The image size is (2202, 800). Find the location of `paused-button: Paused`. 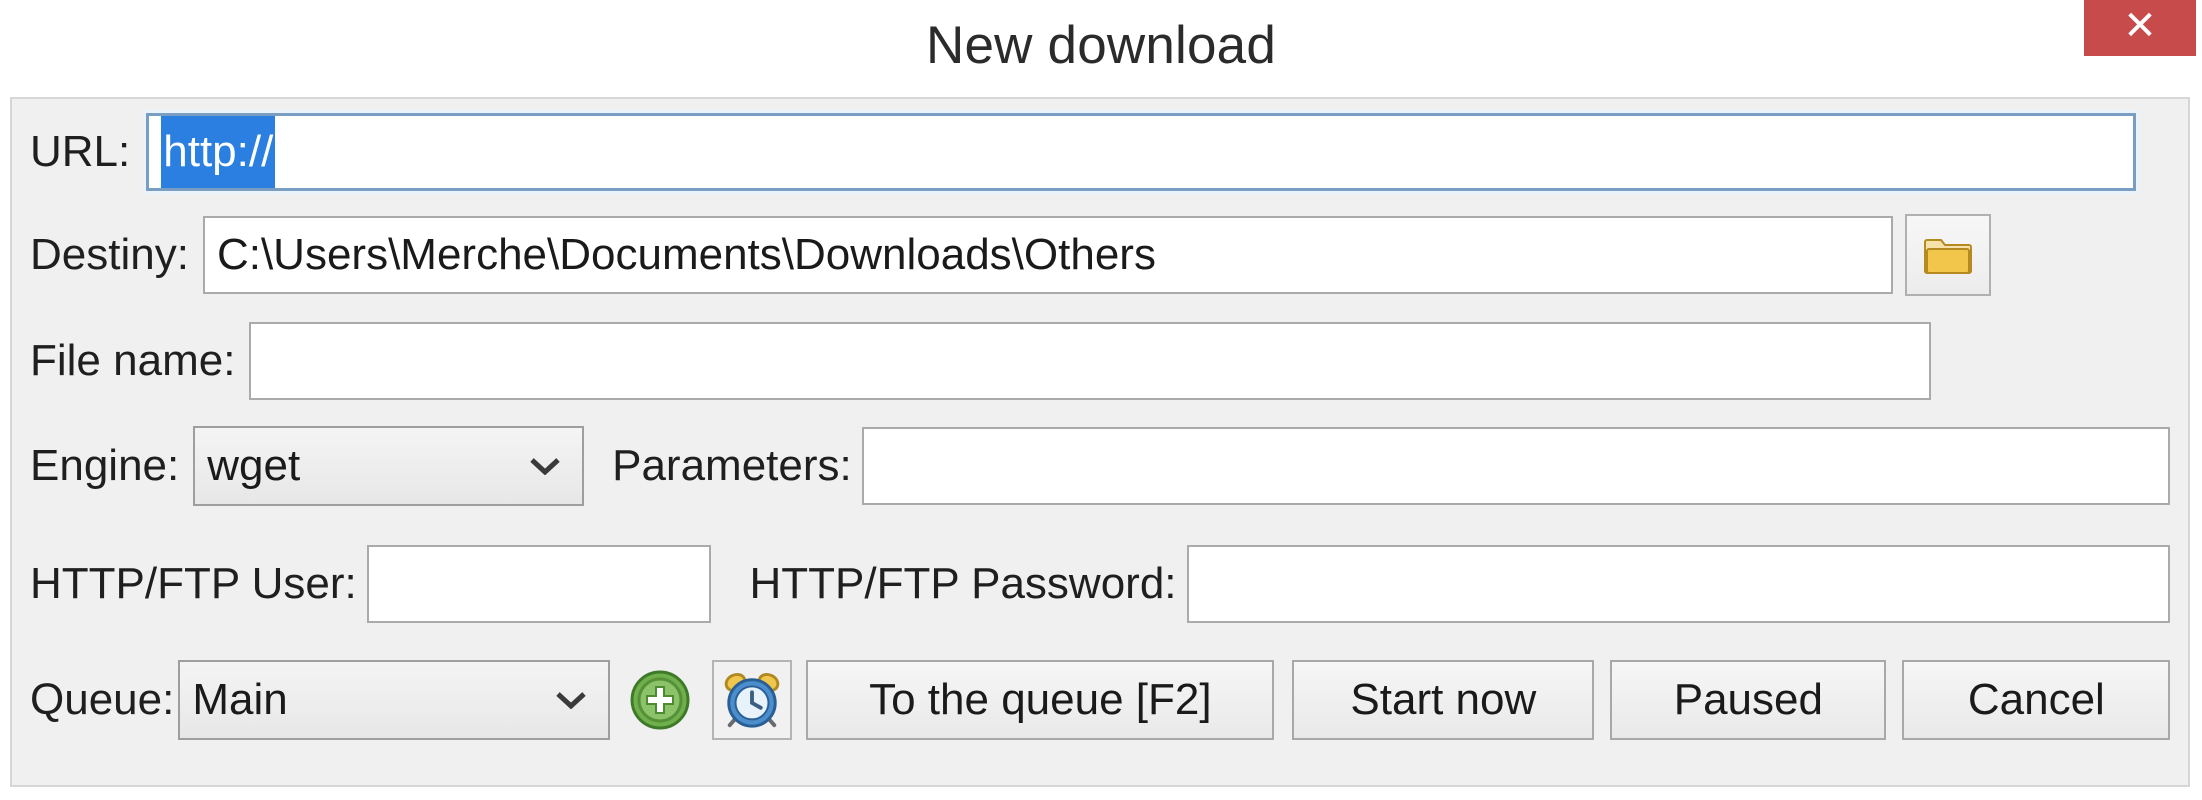

paused-button: Paused is located at coordinates (1748, 700).